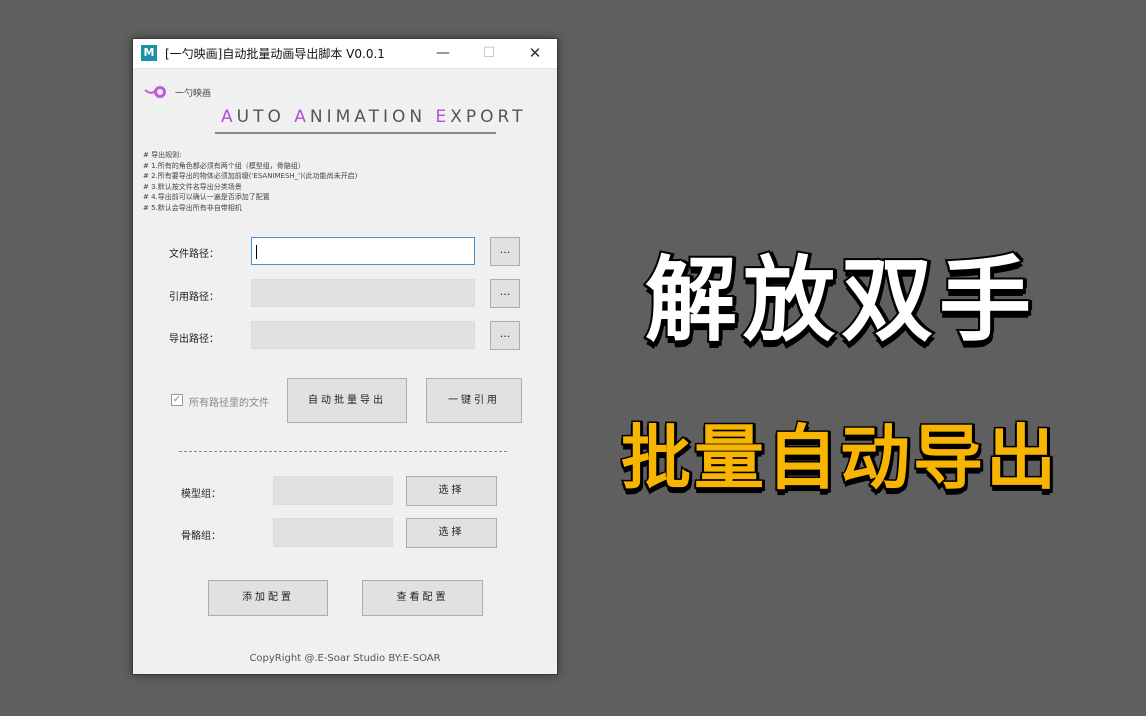  I want to click on maximize-button: ☐, so click(489, 53).